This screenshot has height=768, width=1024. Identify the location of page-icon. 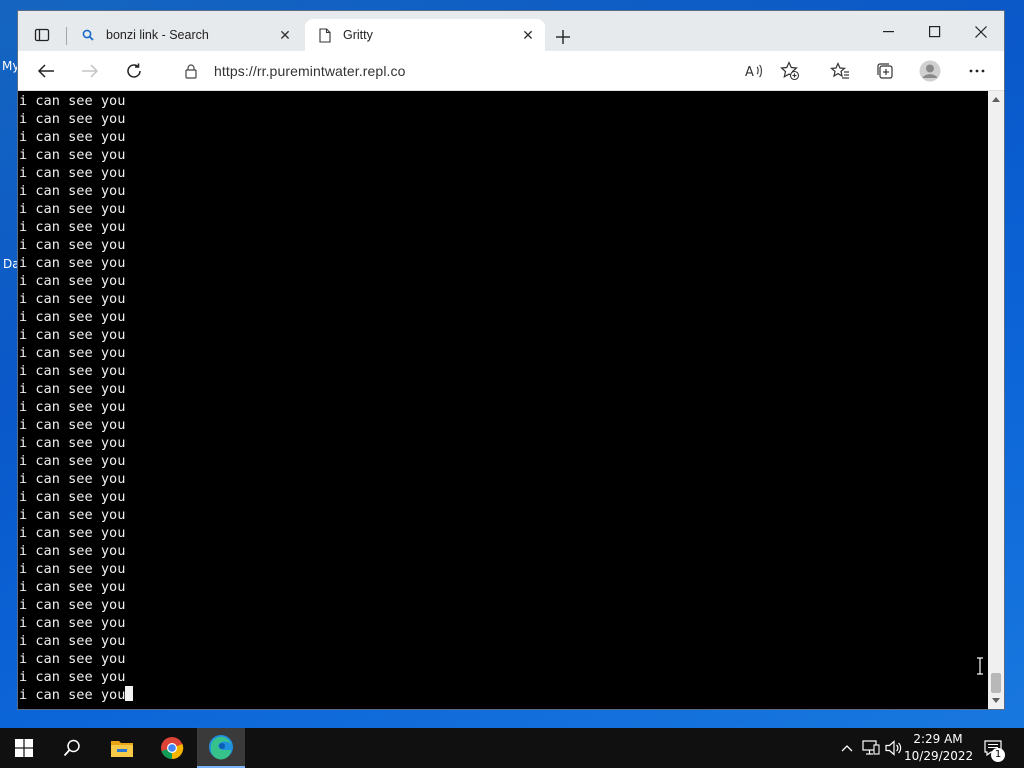
(325, 35).